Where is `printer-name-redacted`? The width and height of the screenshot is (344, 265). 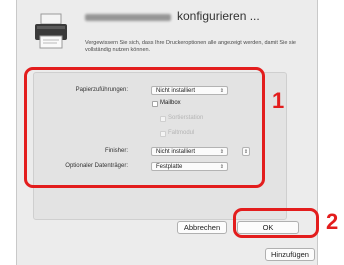
printer-name-redacted is located at coordinates (128, 17).